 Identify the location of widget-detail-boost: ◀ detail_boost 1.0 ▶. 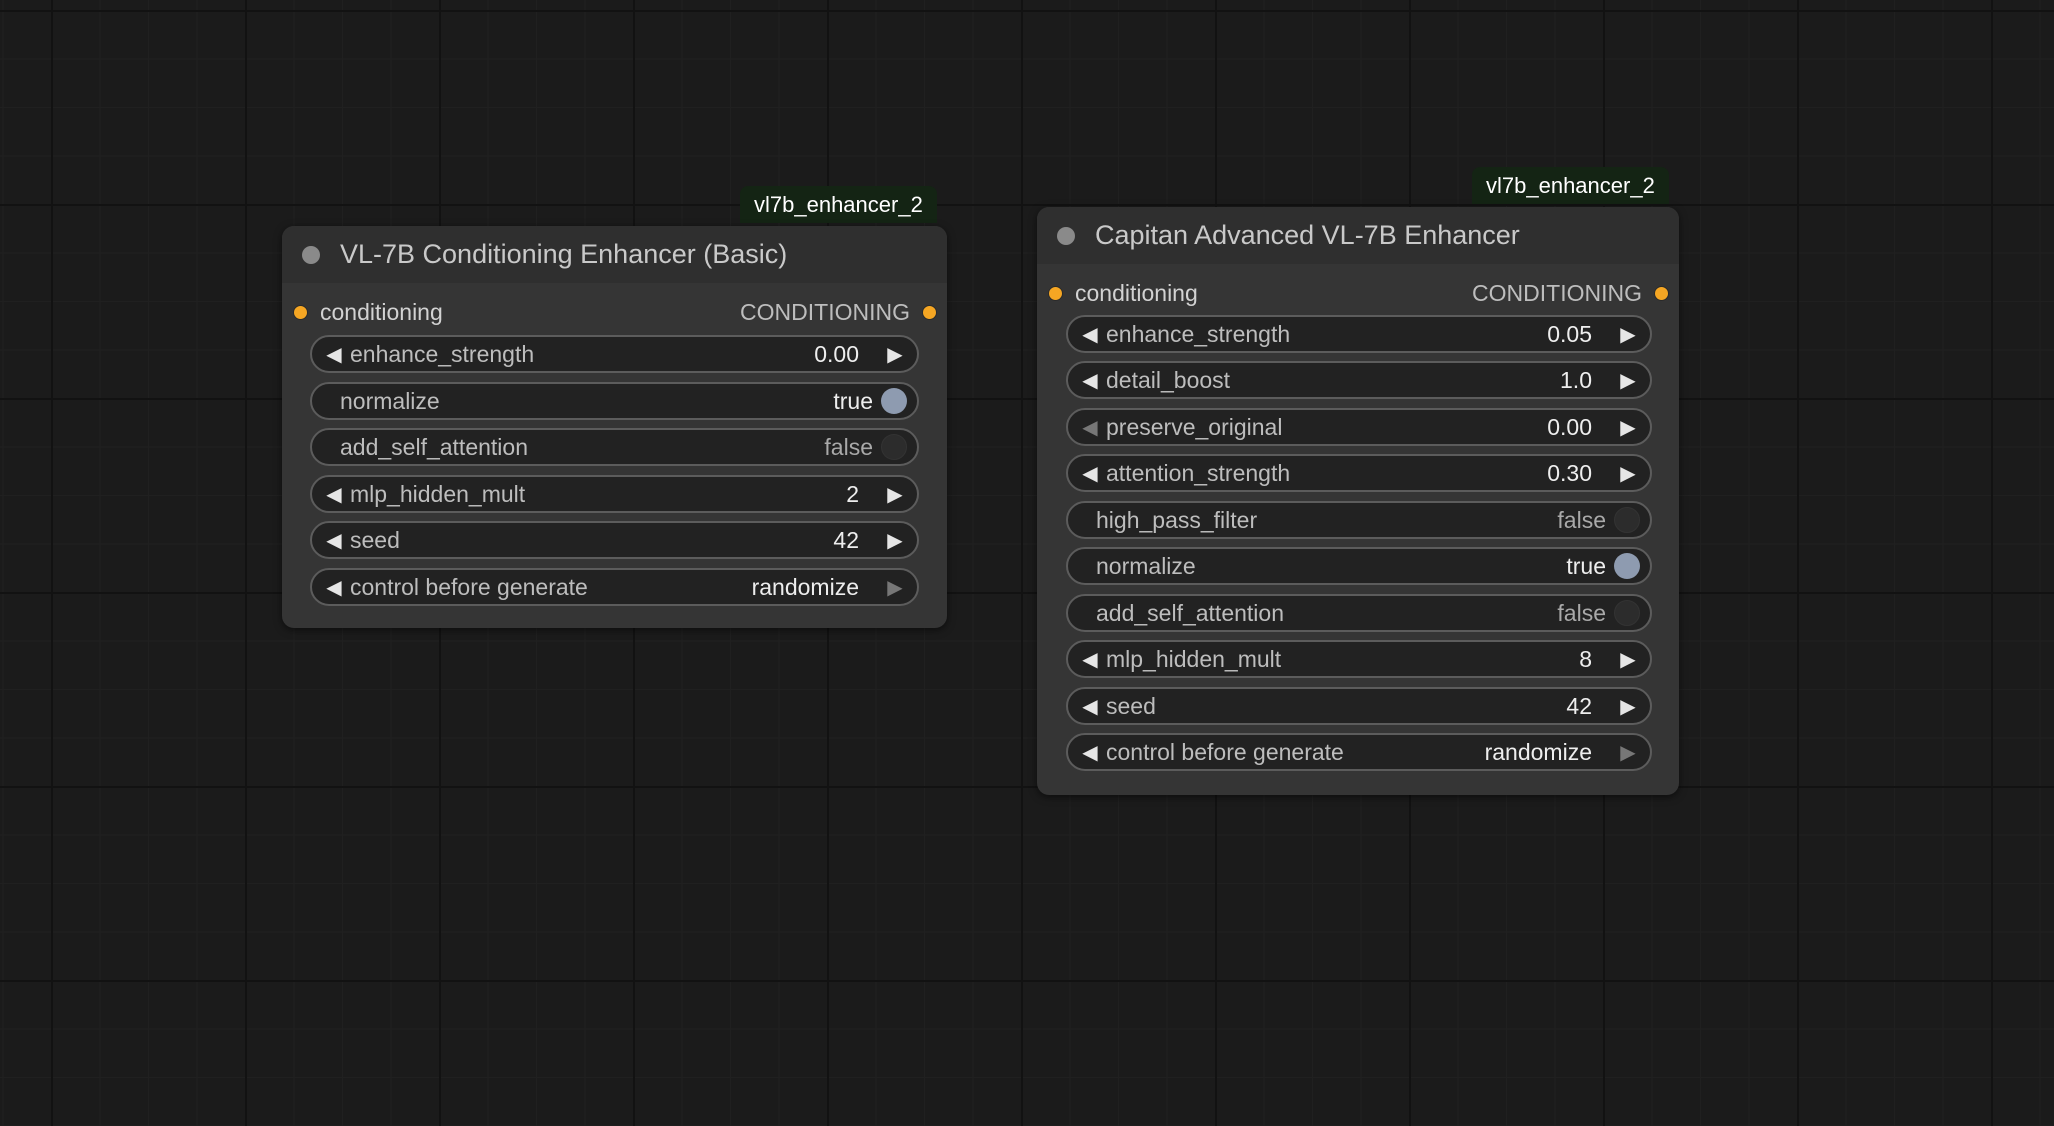
(1359, 380).